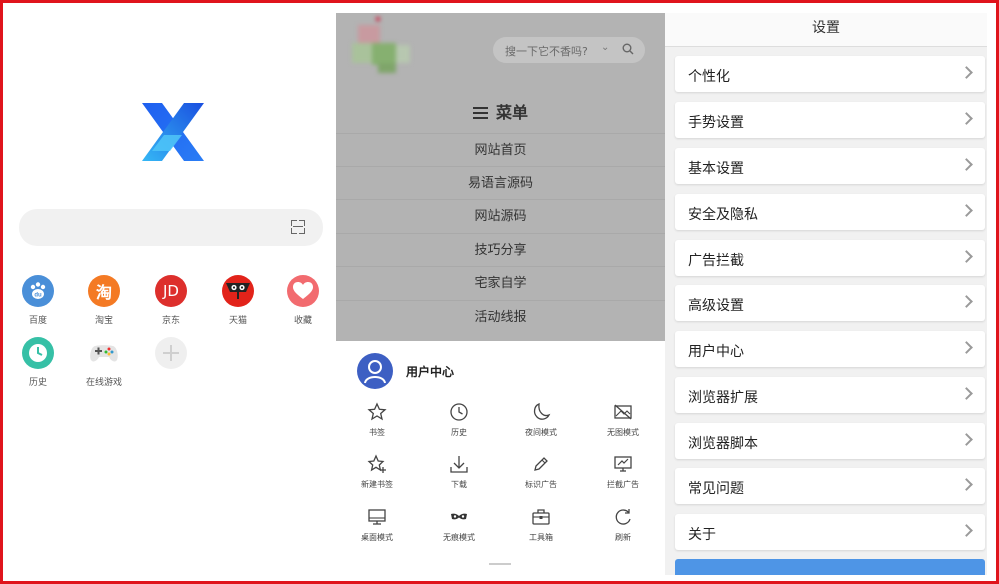 This screenshot has height=584, width=999. I want to click on tool-night-mode: 夜间模式, so click(541, 420).